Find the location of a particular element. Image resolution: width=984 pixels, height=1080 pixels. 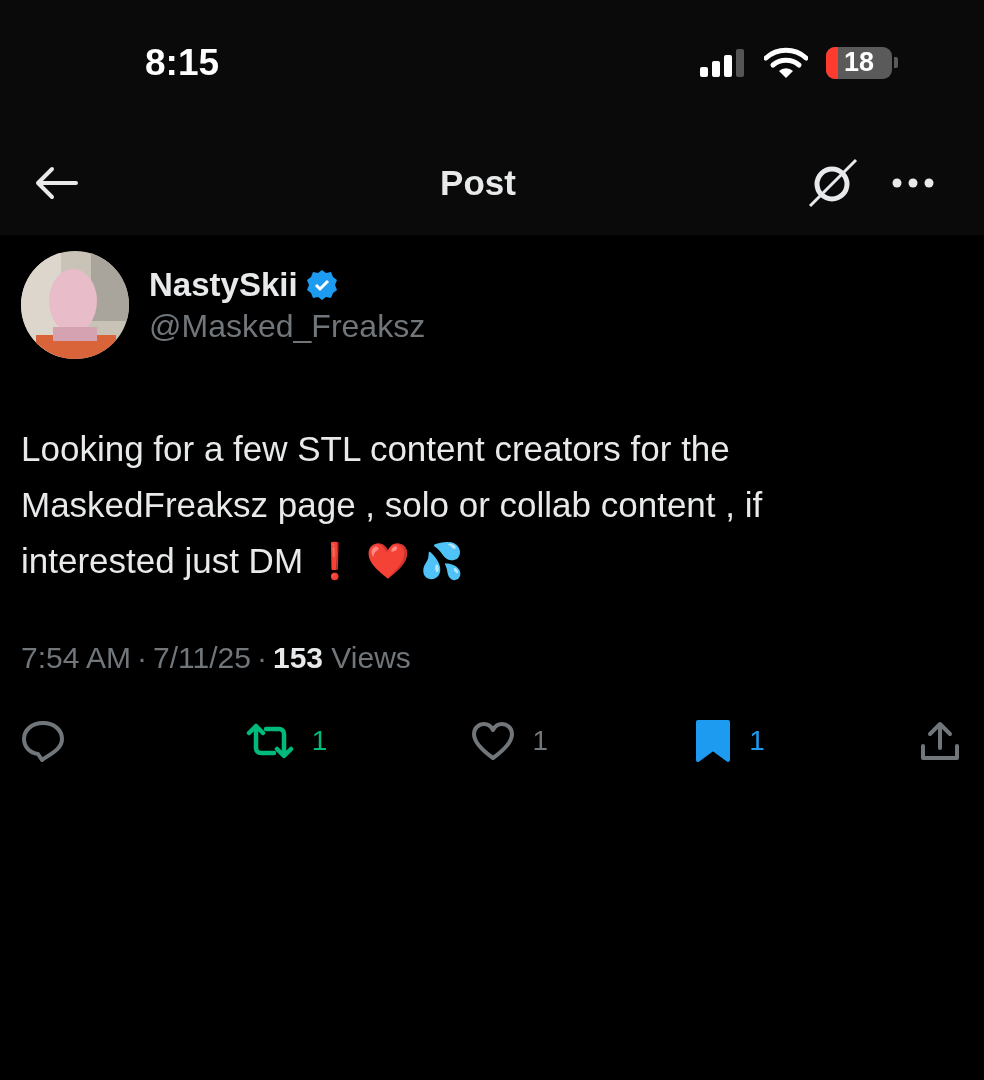

post-text: Looking for a few STL content creators for the MaskedFreaksz page , solo or collab content , if interested just DM ❗ ❤ 💦 is located at coordinates (392, 505).